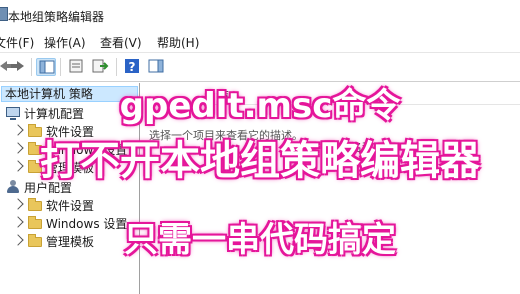 The height and width of the screenshot is (294, 520). Describe the element at coordinates (56, 17) in the screenshot. I see `window-title: 本地组策略编辑器` at that location.